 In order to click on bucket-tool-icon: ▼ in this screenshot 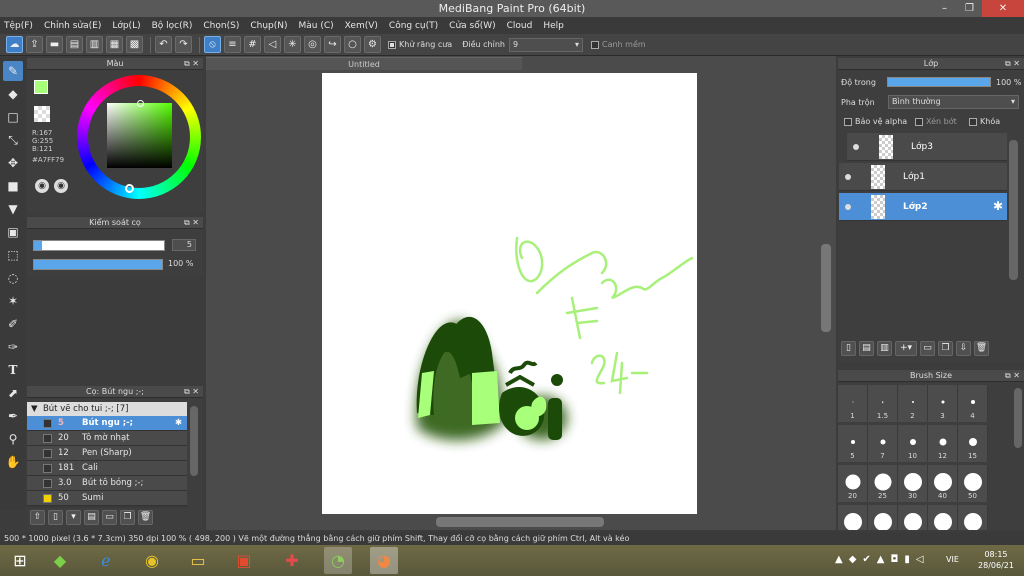, I will do `click(13, 209)`.